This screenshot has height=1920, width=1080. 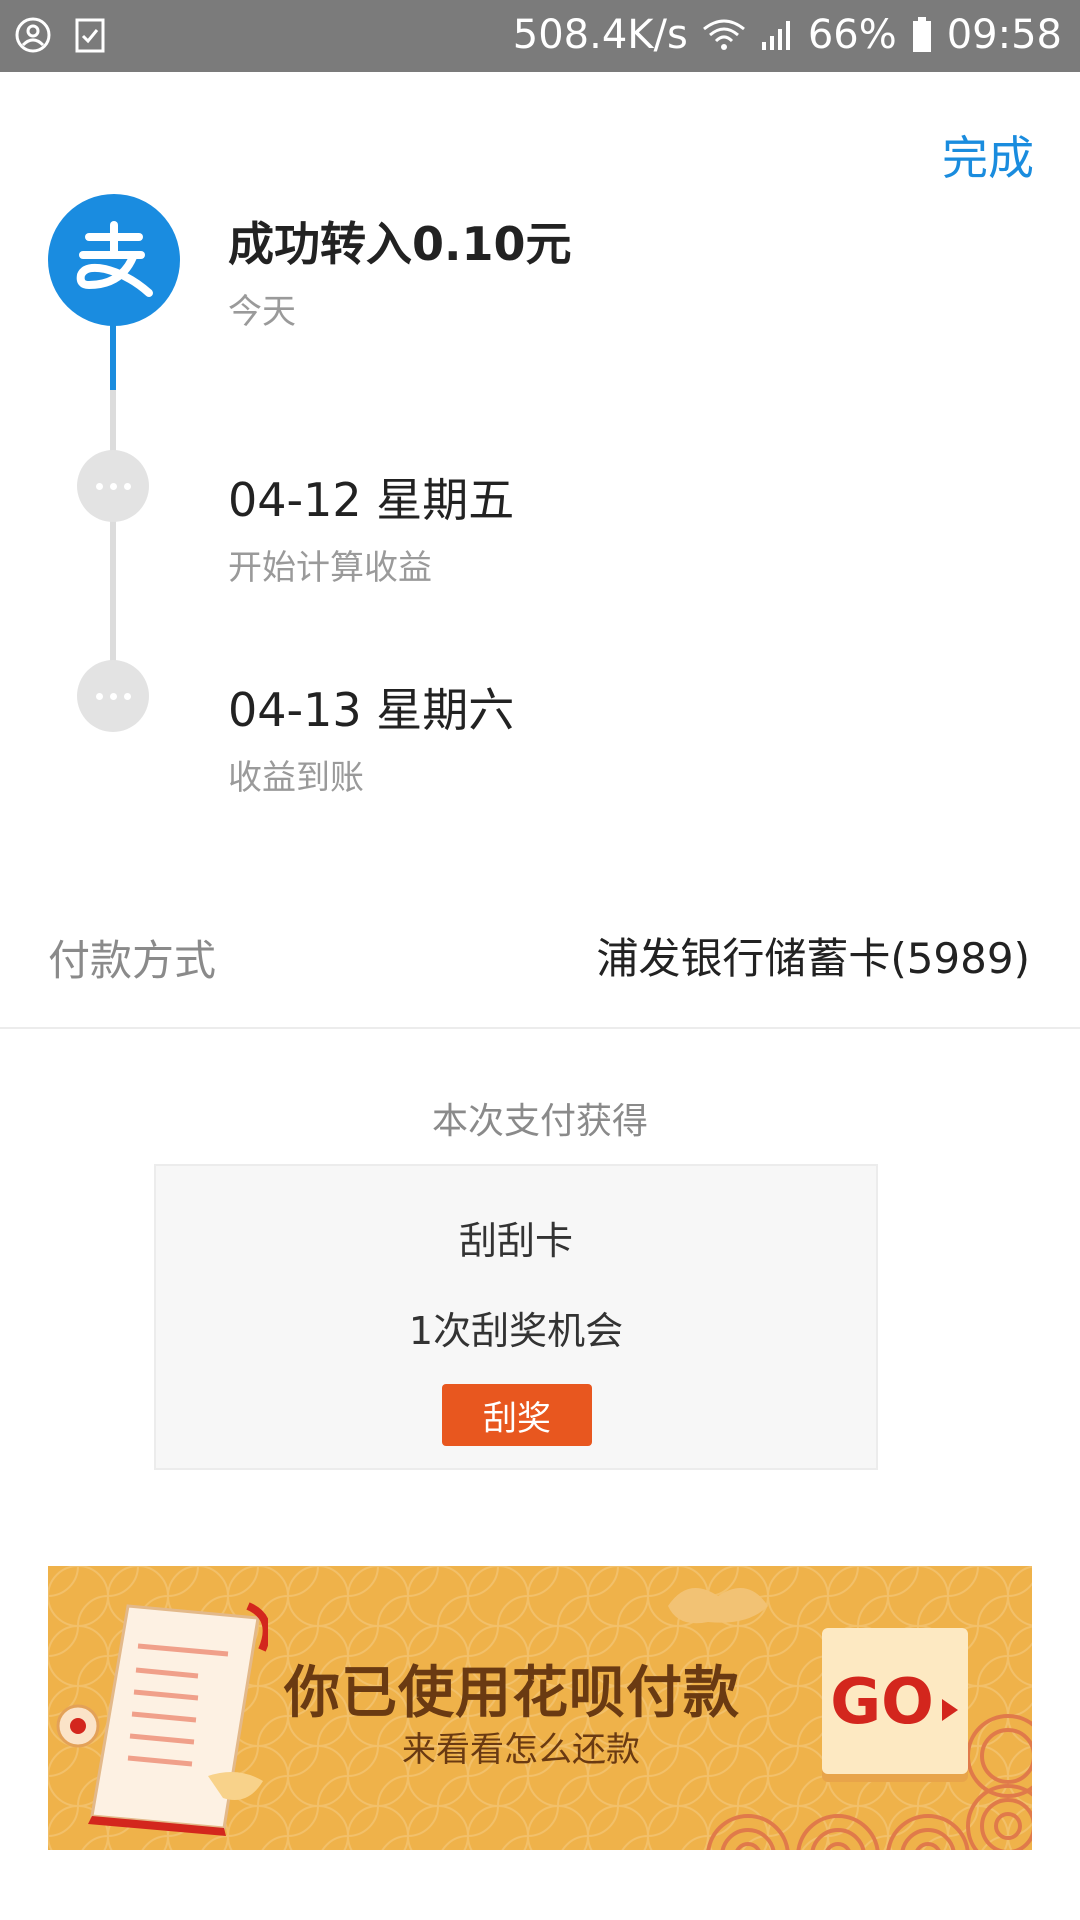 I want to click on go-button: GO, so click(x=895, y=1701).